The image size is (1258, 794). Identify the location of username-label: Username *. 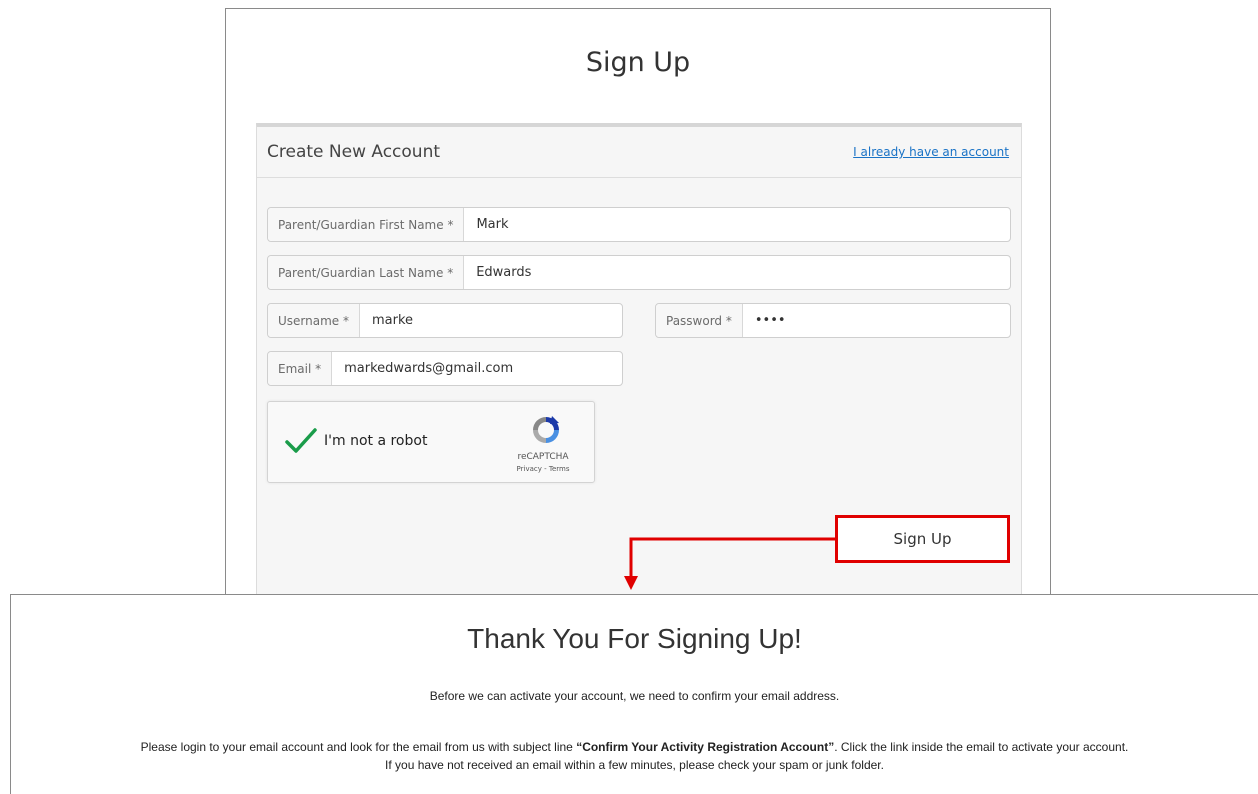
(314, 320).